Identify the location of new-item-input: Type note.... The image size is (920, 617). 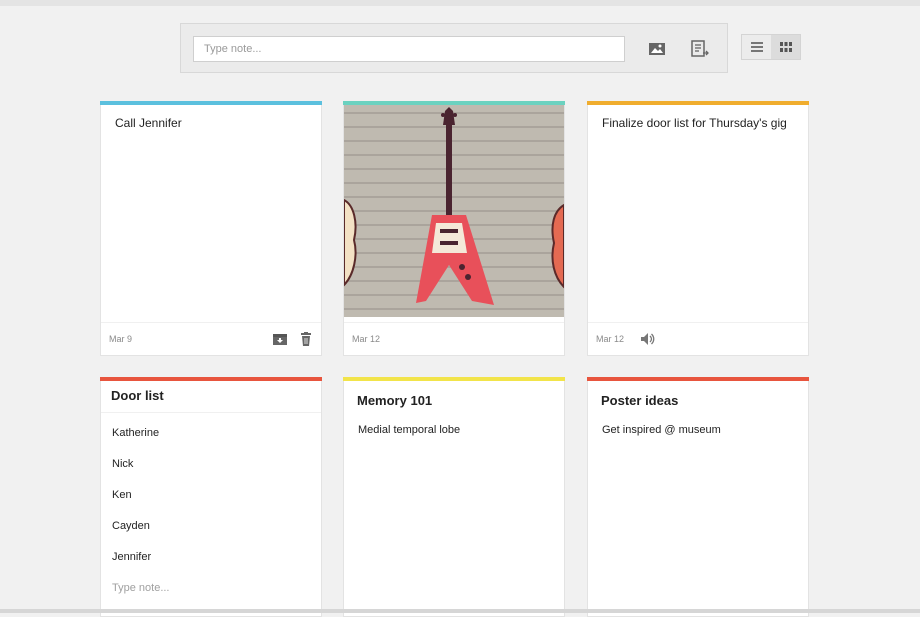
(140, 588).